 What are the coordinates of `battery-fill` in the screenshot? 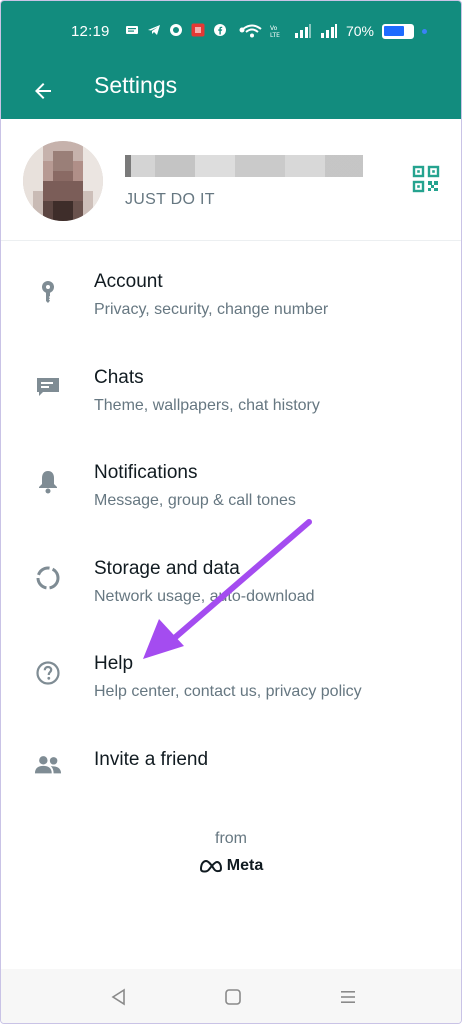 It's located at (394, 30).